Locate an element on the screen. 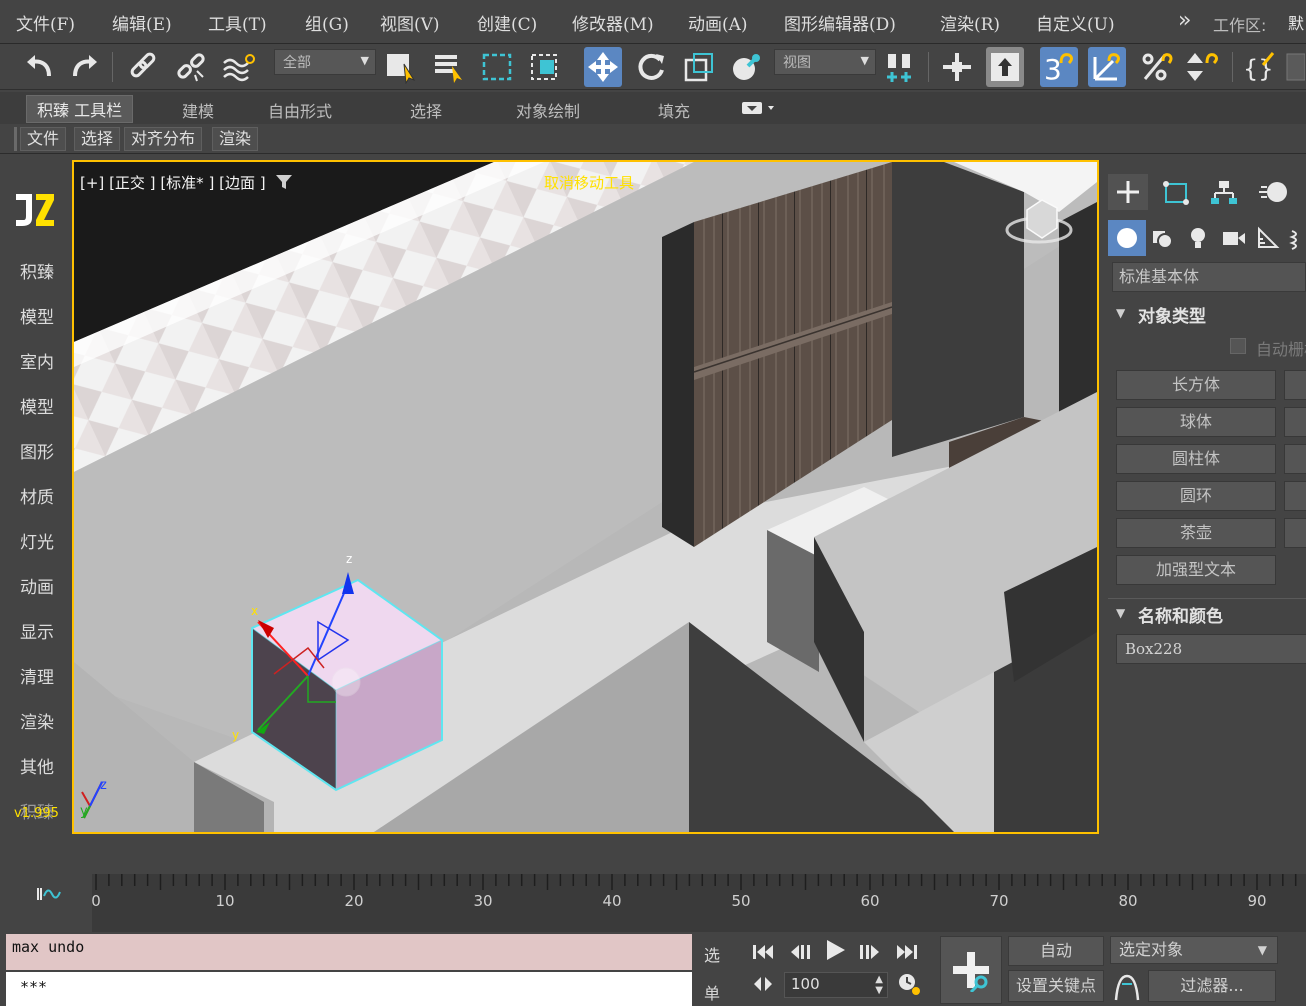 This screenshot has width=1306, height=1006. reference-coord-dropdown: 视图 ▼ is located at coordinates (825, 62).